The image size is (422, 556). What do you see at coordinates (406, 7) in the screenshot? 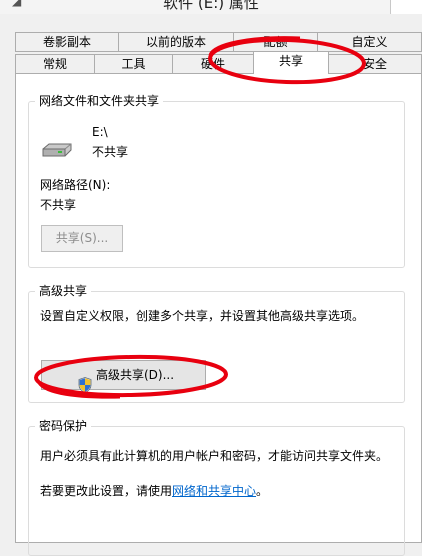
I see `close-button` at bounding box center [406, 7].